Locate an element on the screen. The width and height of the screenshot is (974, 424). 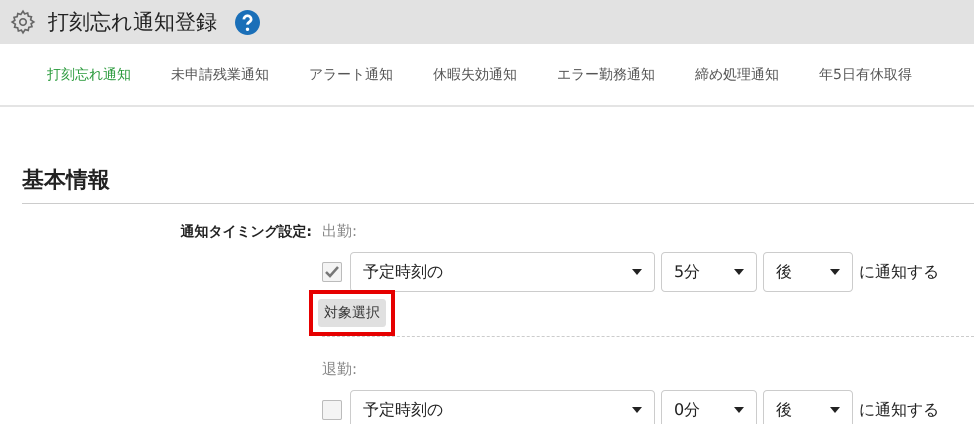
tab: 締め処理通知 is located at coordinates (737, 74).